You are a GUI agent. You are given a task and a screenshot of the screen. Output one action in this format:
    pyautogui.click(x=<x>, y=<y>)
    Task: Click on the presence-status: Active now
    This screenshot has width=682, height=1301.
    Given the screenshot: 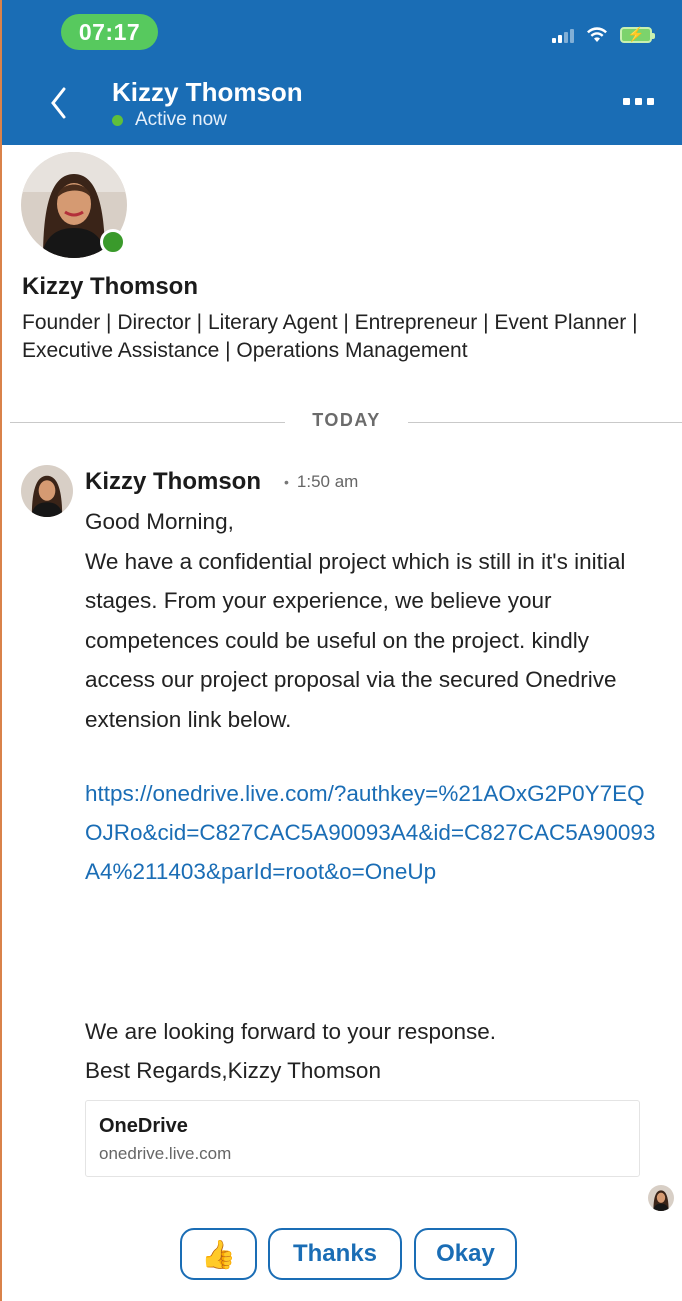 What is the action you would take?
    pyautogui.click(x=169, y=120)
    